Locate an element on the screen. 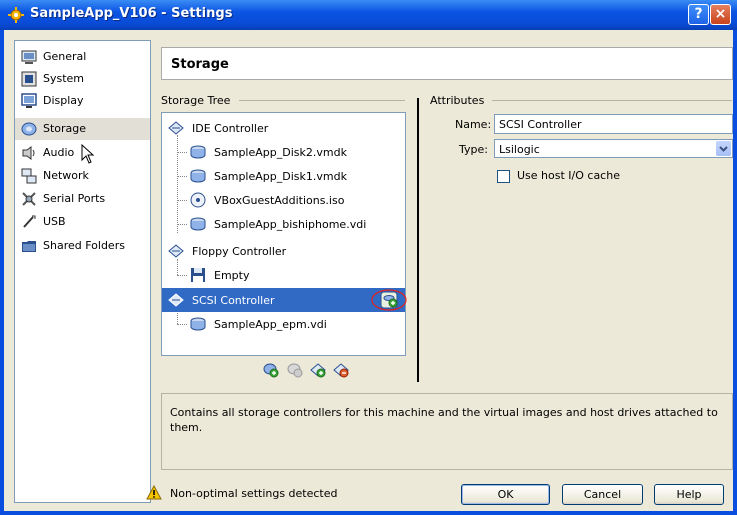 This screenshot has width=737, height=515. cancel-button: Cancel is located at coordinates (602, 494).